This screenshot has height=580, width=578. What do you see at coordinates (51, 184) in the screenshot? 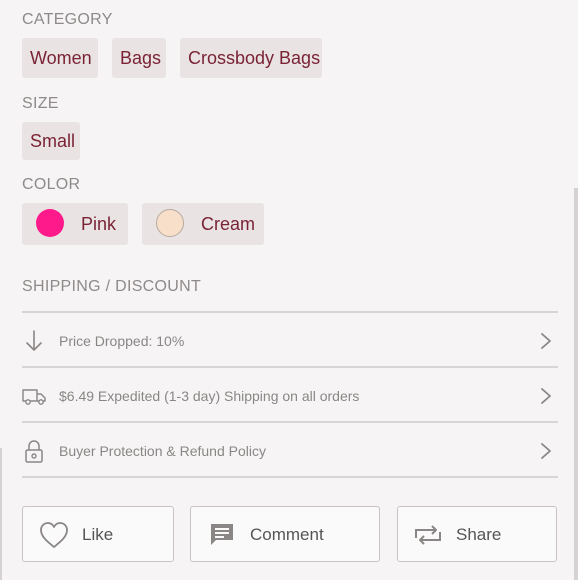
I see `color-label: COLOR` at bounding box center [51, 184].